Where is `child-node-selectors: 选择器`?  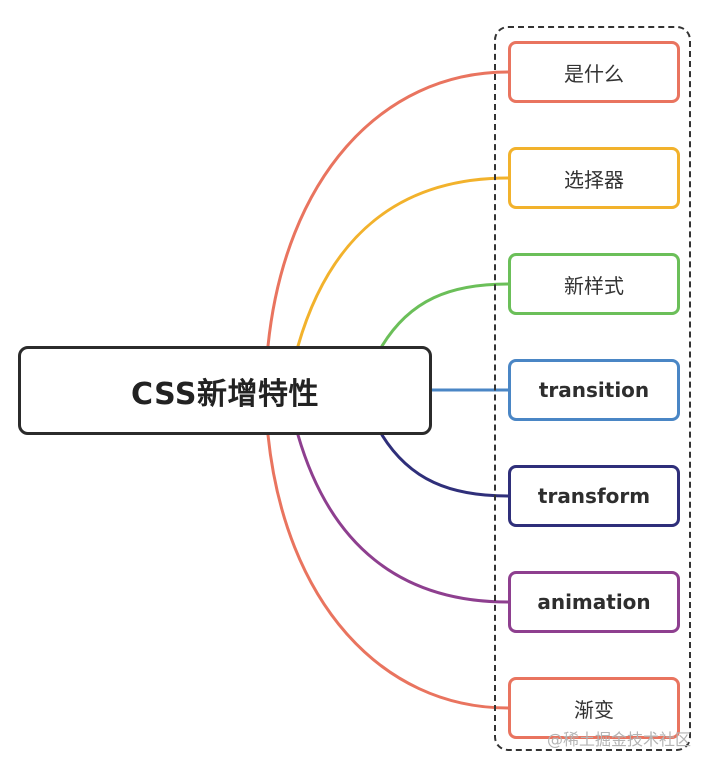
child-node-selectors: 选择器 is located at coordinates (594, 178).